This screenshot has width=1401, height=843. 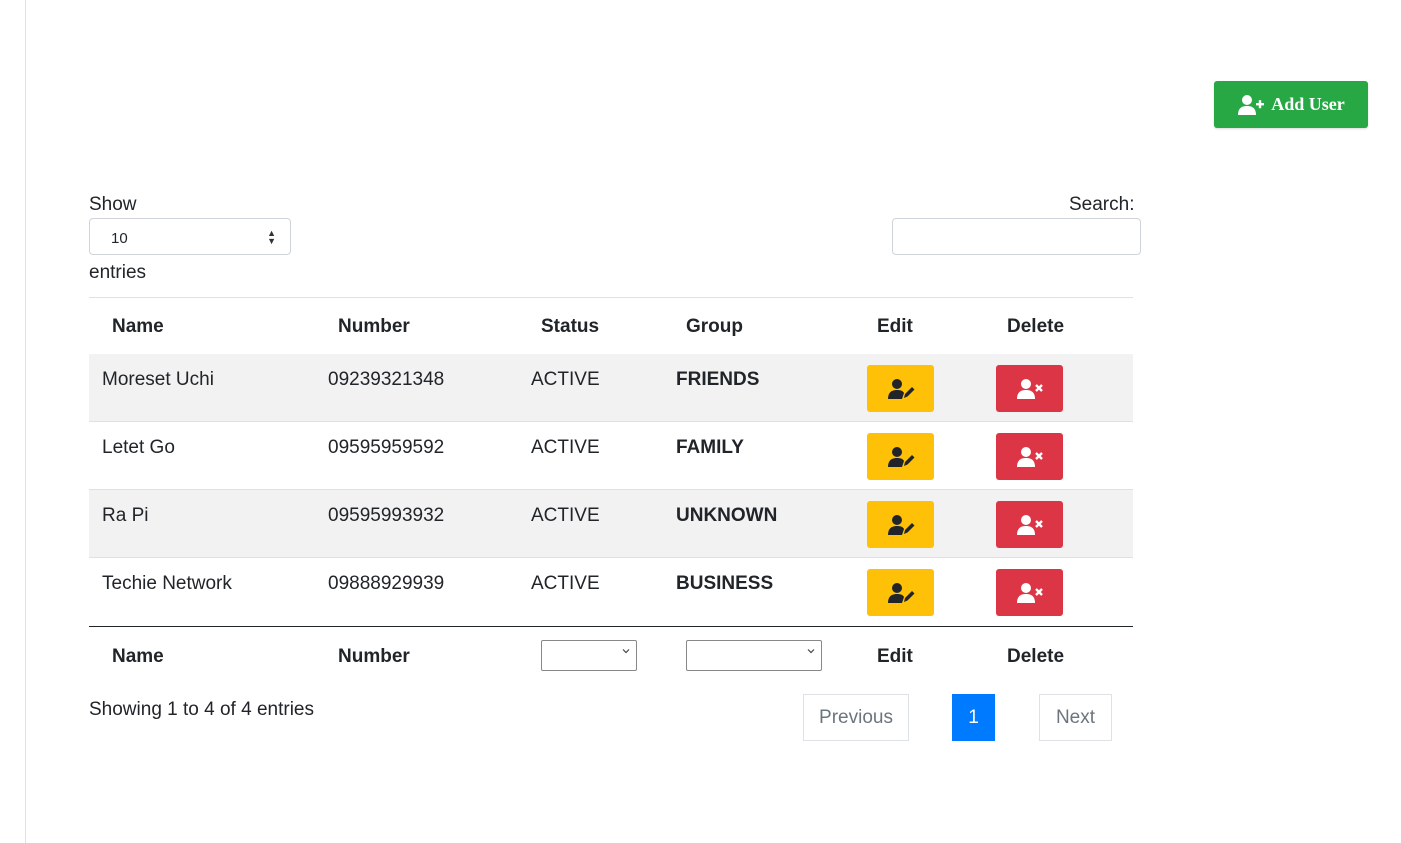 I want to click on search-label: Search:, so click(x=1102, y=204).